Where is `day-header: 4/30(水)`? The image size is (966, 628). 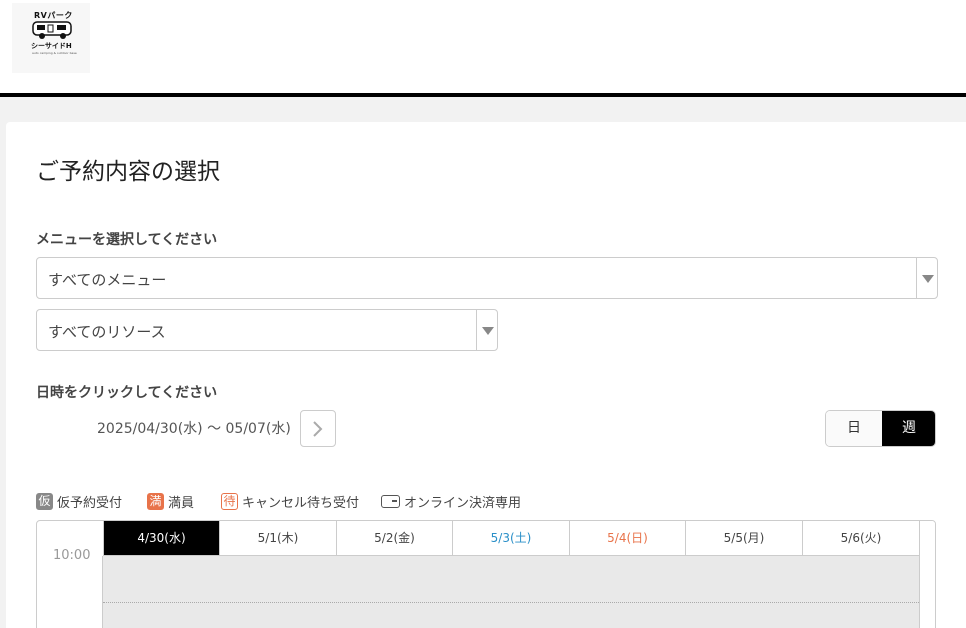
day-header: 4/30(水) is located at coordinates (161, 538).